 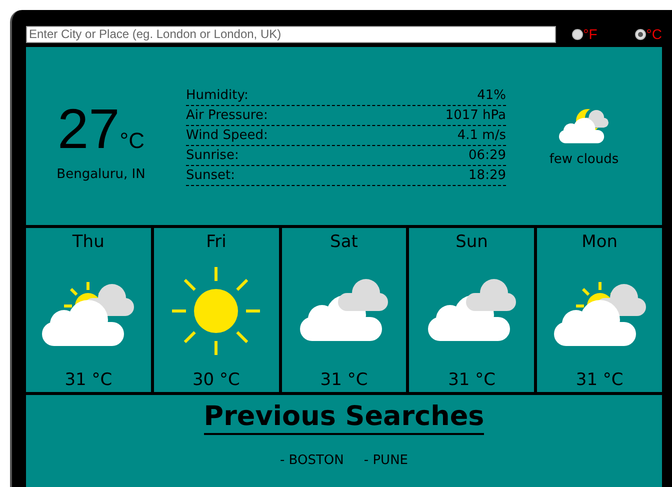 I want to click on detail-label: Wind Speed:, so click(x=227, y=136).